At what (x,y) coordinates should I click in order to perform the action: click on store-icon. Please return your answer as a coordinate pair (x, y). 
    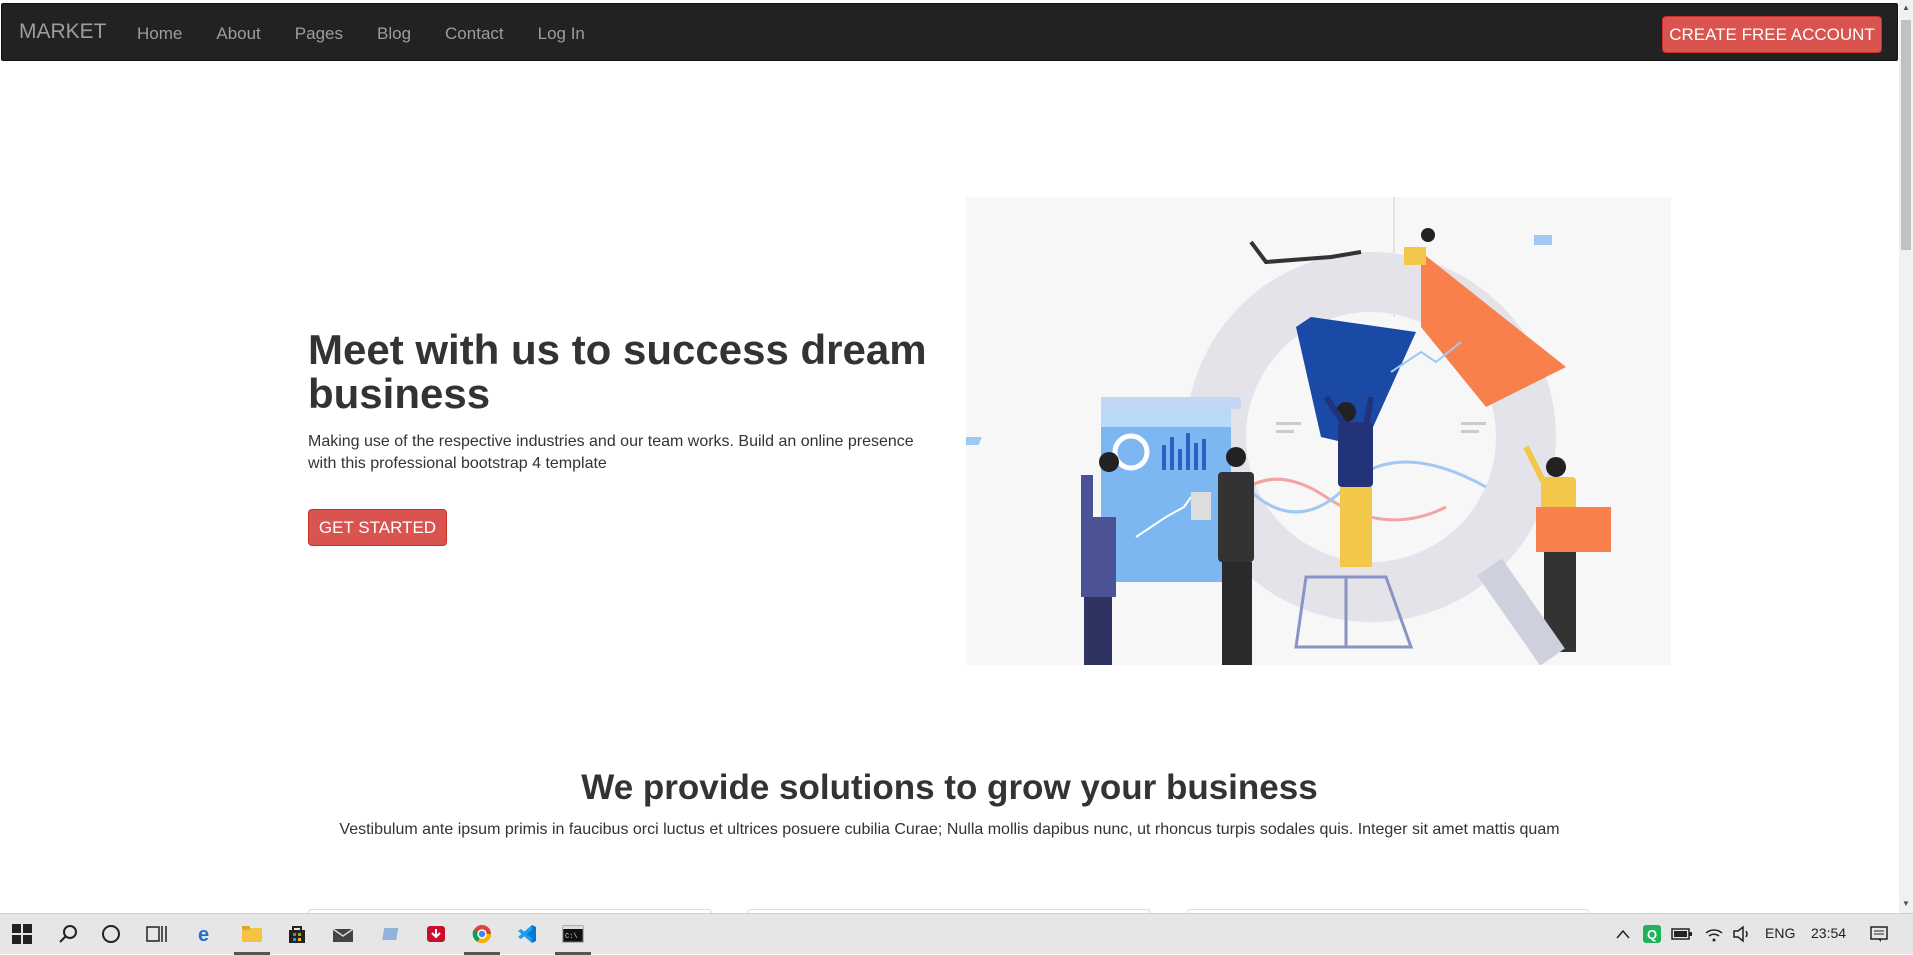
    Looking at the image, I should click on (297, 934).